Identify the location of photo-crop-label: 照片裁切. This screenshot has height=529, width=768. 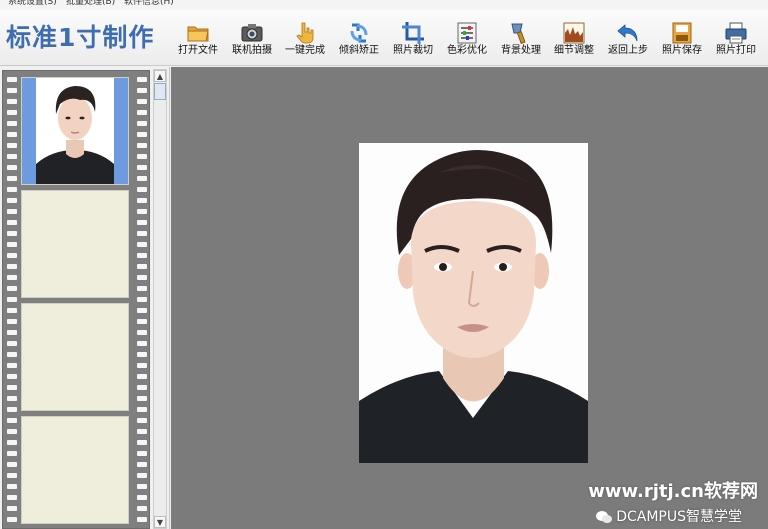
(413, 50).